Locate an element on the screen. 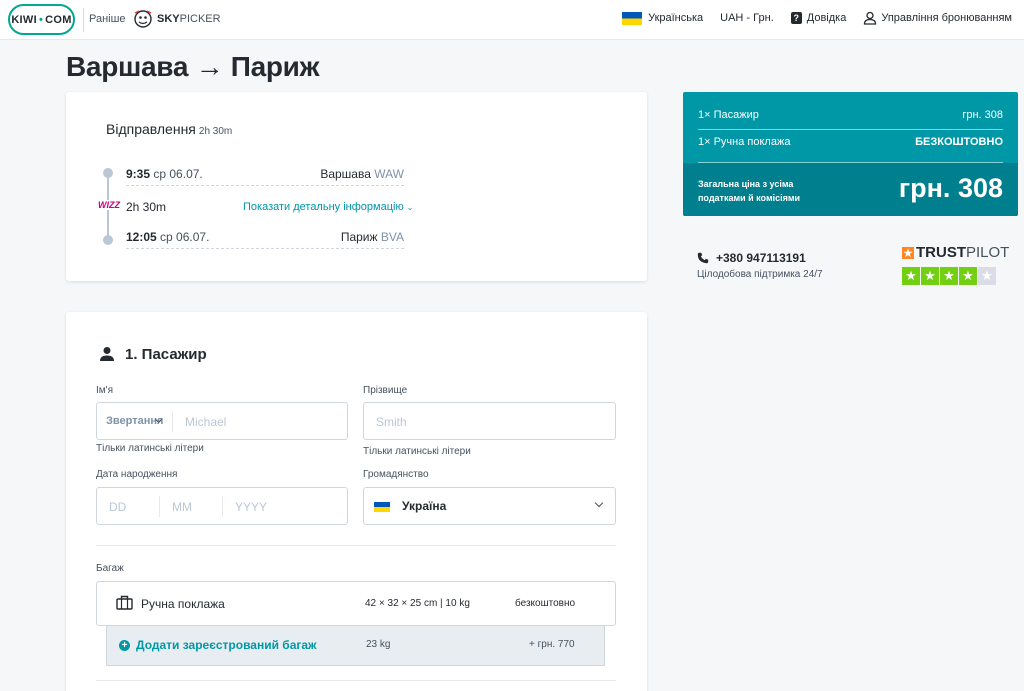 The height and width of the screenshot is (691, 1024). show-details-link: Показати детальну інформацію ⌄ is located at coordinates (328, 207).